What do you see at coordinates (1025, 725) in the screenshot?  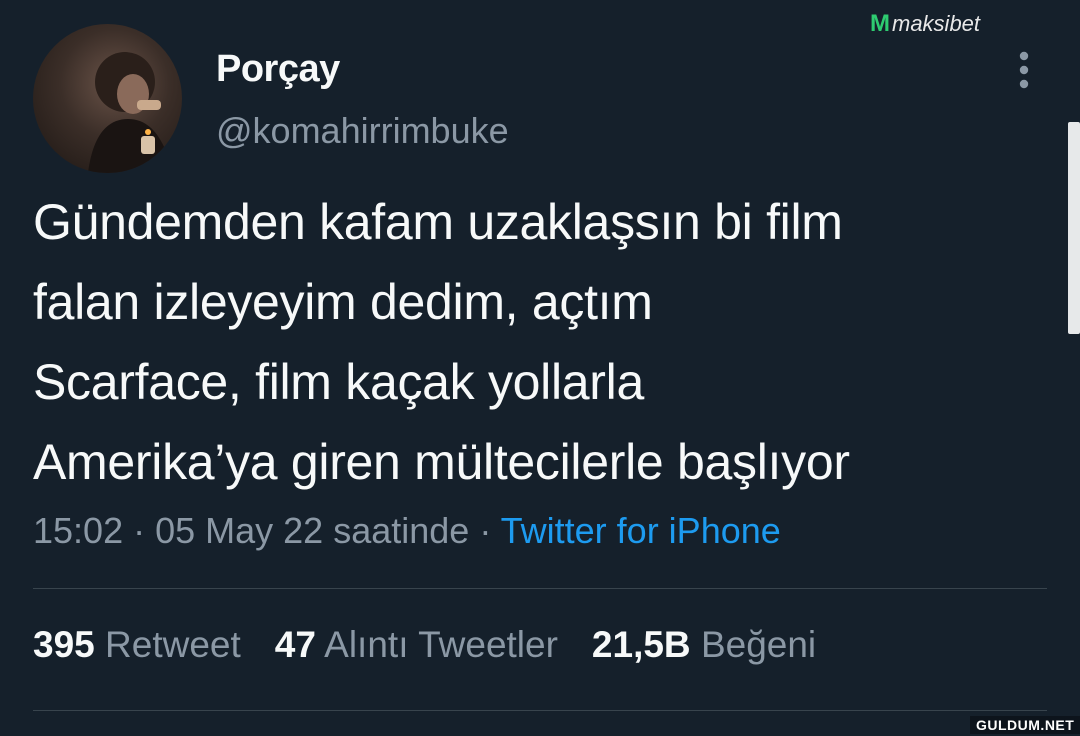 I see `corner-watermark: GULDUM.NET` at bounding box center [1025, 725].